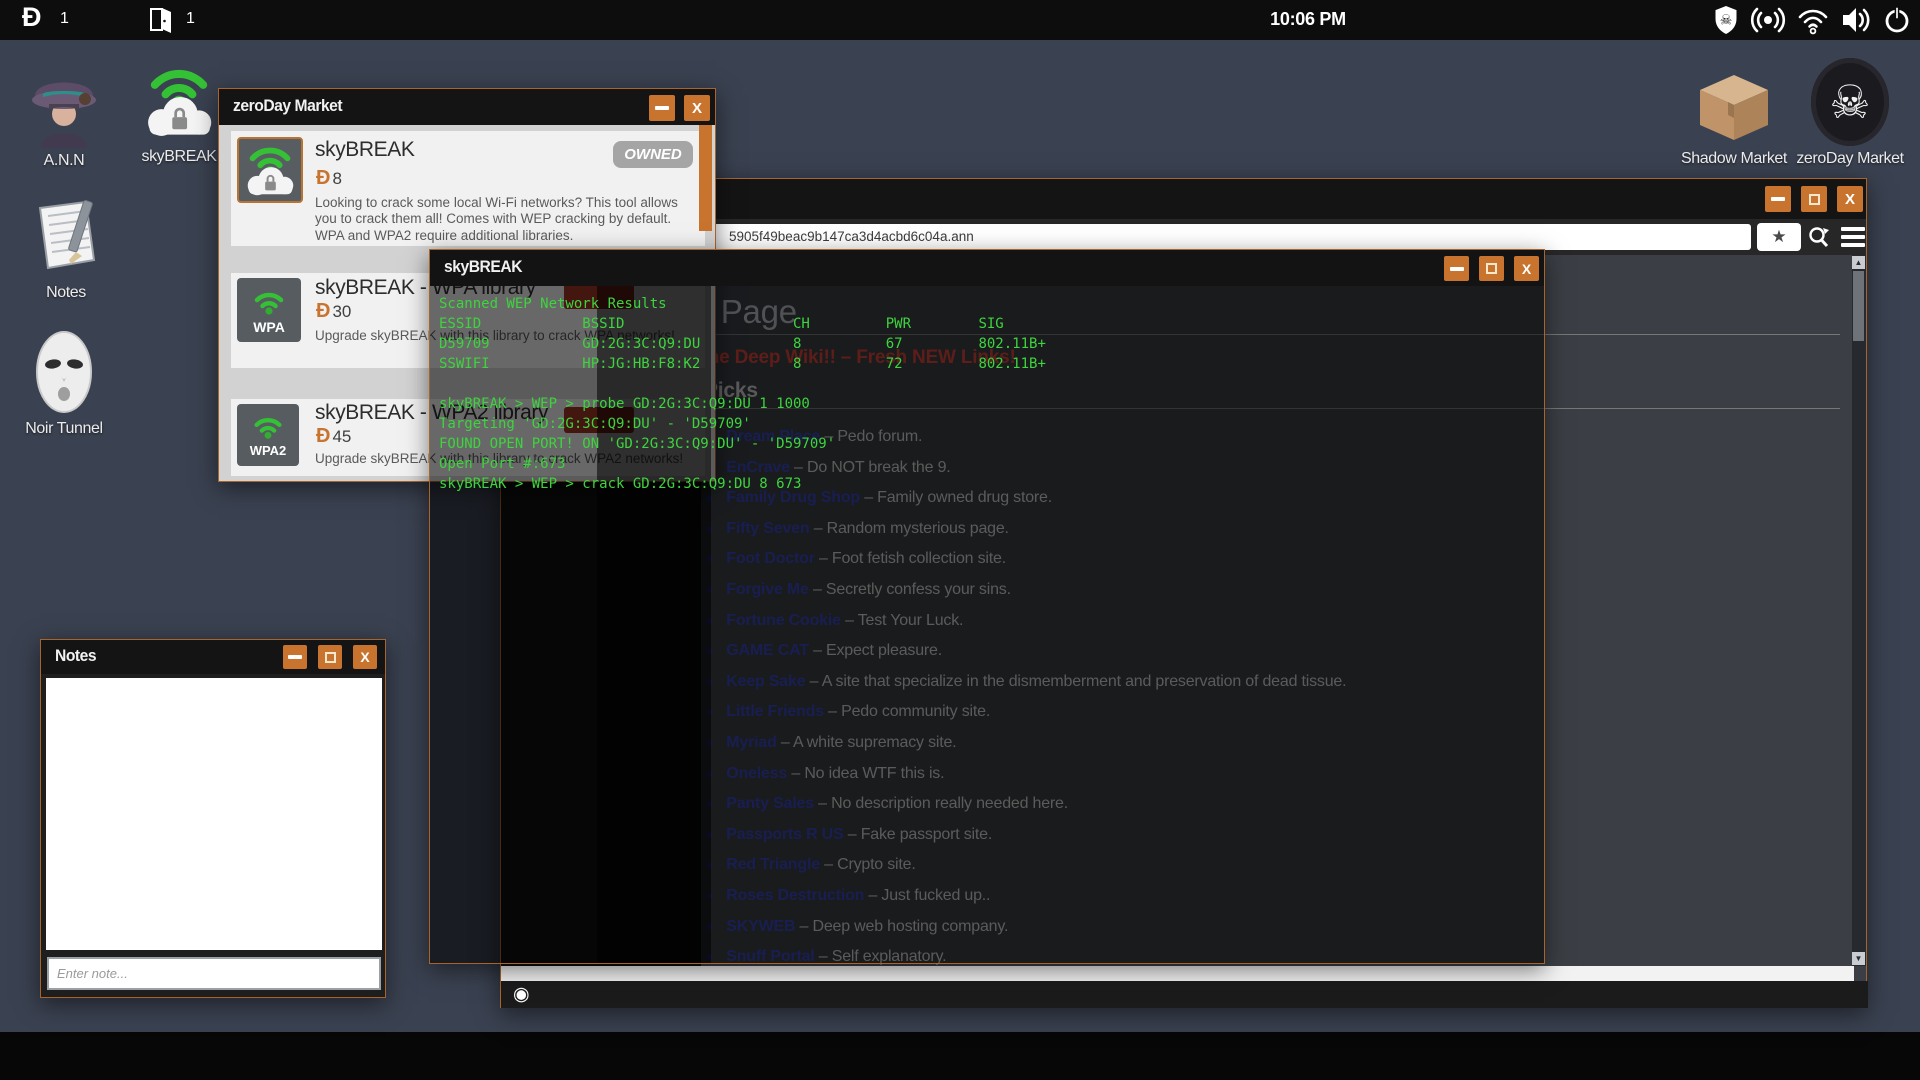 The height and width of the screenshot is (1080, 1920). I want to click on desktop-icon-label: Notes, so click(66, 292).